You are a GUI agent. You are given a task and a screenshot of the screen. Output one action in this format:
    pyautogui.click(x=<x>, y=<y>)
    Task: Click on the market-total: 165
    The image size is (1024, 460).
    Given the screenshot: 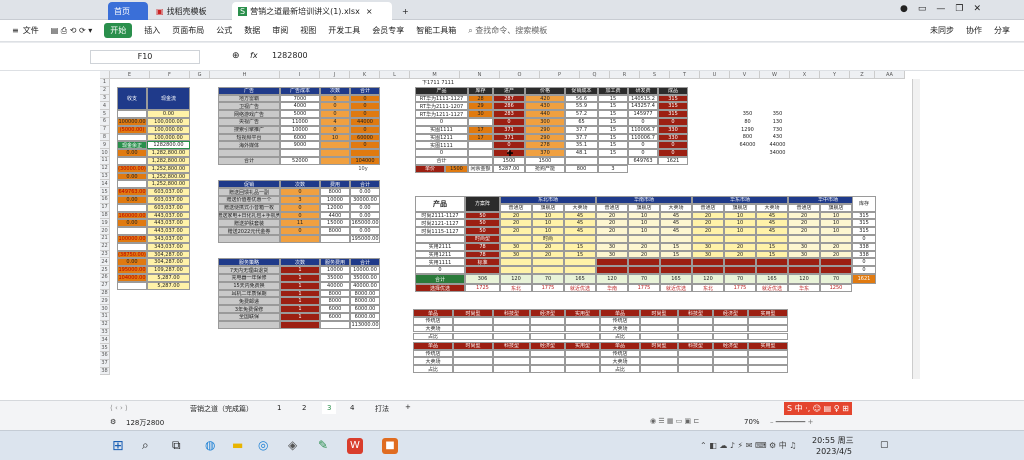 What is the action you would take?
    pyautogui.click(x=676, y=279)
    